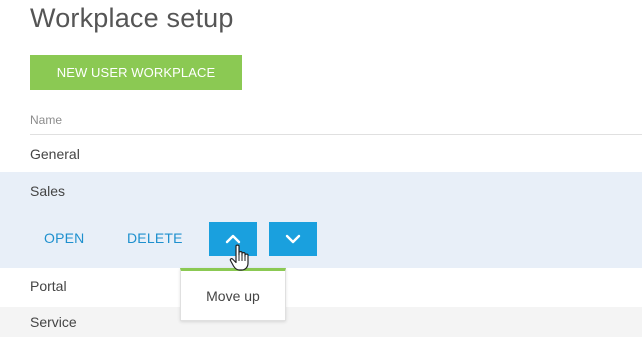  What do you see at coordinates (233, 239) in the screenshot?
I see `chevron-up-icon` at bounding box center [233, 239].